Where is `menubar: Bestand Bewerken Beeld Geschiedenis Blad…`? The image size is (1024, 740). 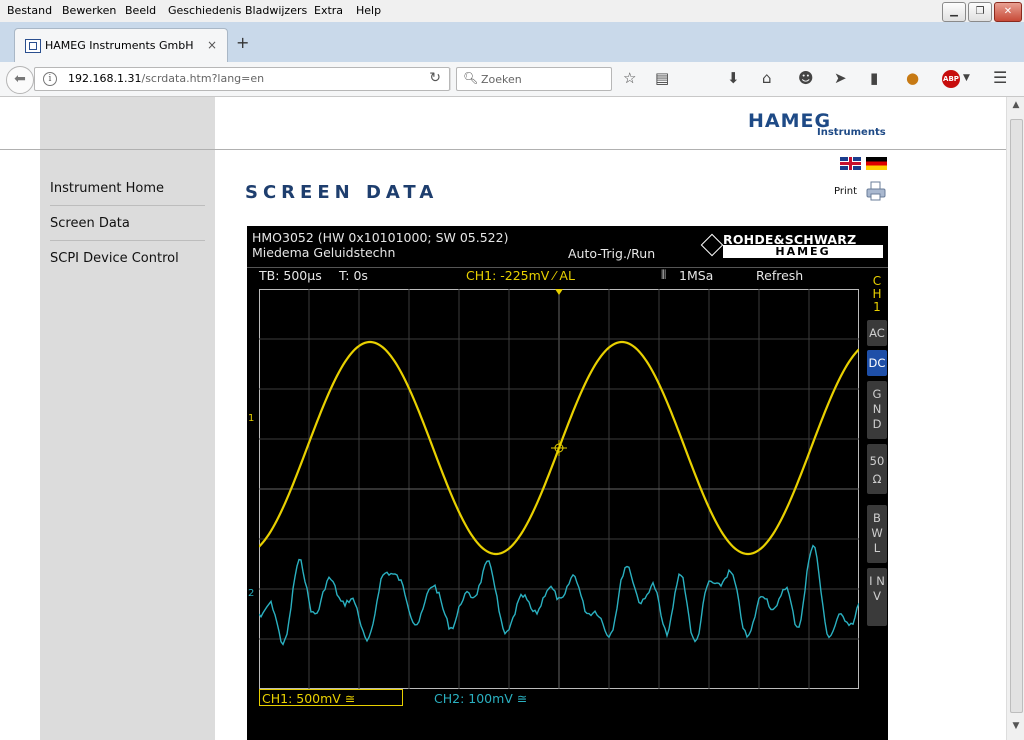 menubar: Bestand Bewerken Beeld Geschiedenis Blad… is located at coordinates (512, 11).